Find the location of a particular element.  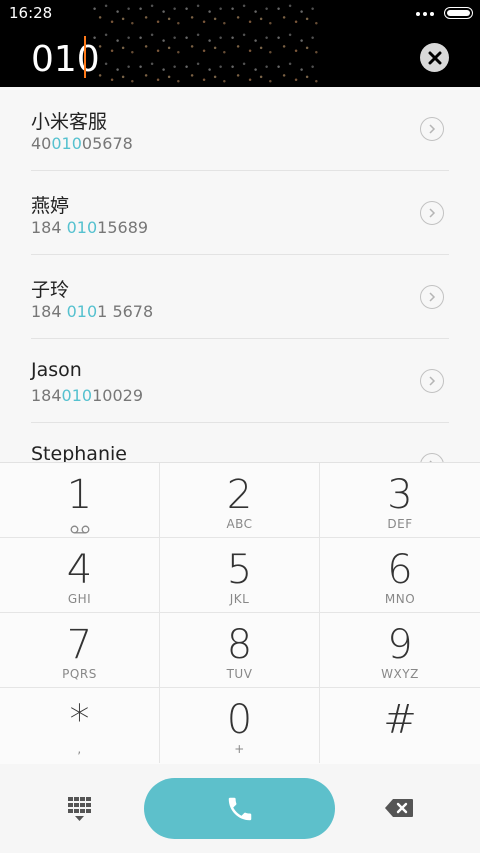

key-6: 6 MNO is located at coordinates (400, 575).